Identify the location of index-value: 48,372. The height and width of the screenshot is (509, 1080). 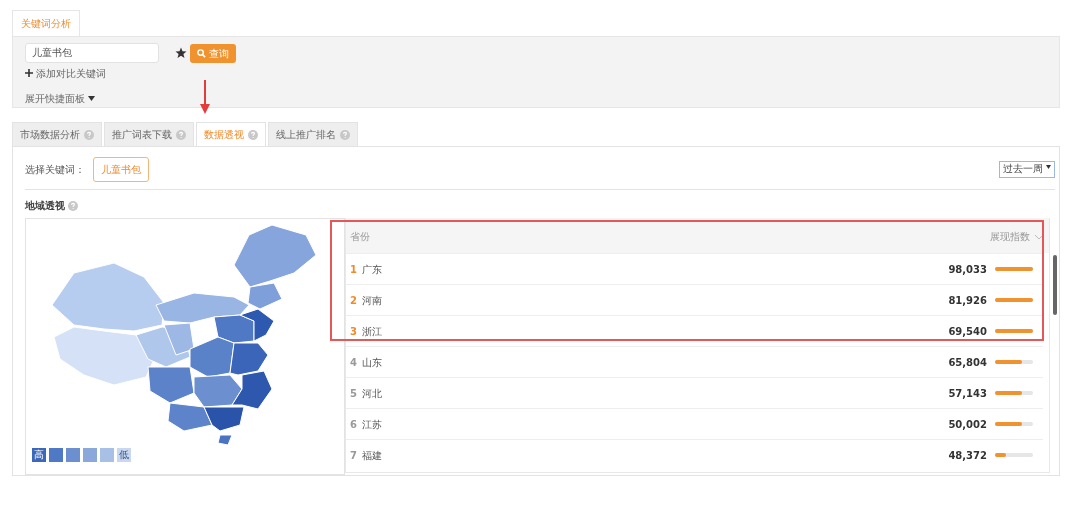
(967, 455).